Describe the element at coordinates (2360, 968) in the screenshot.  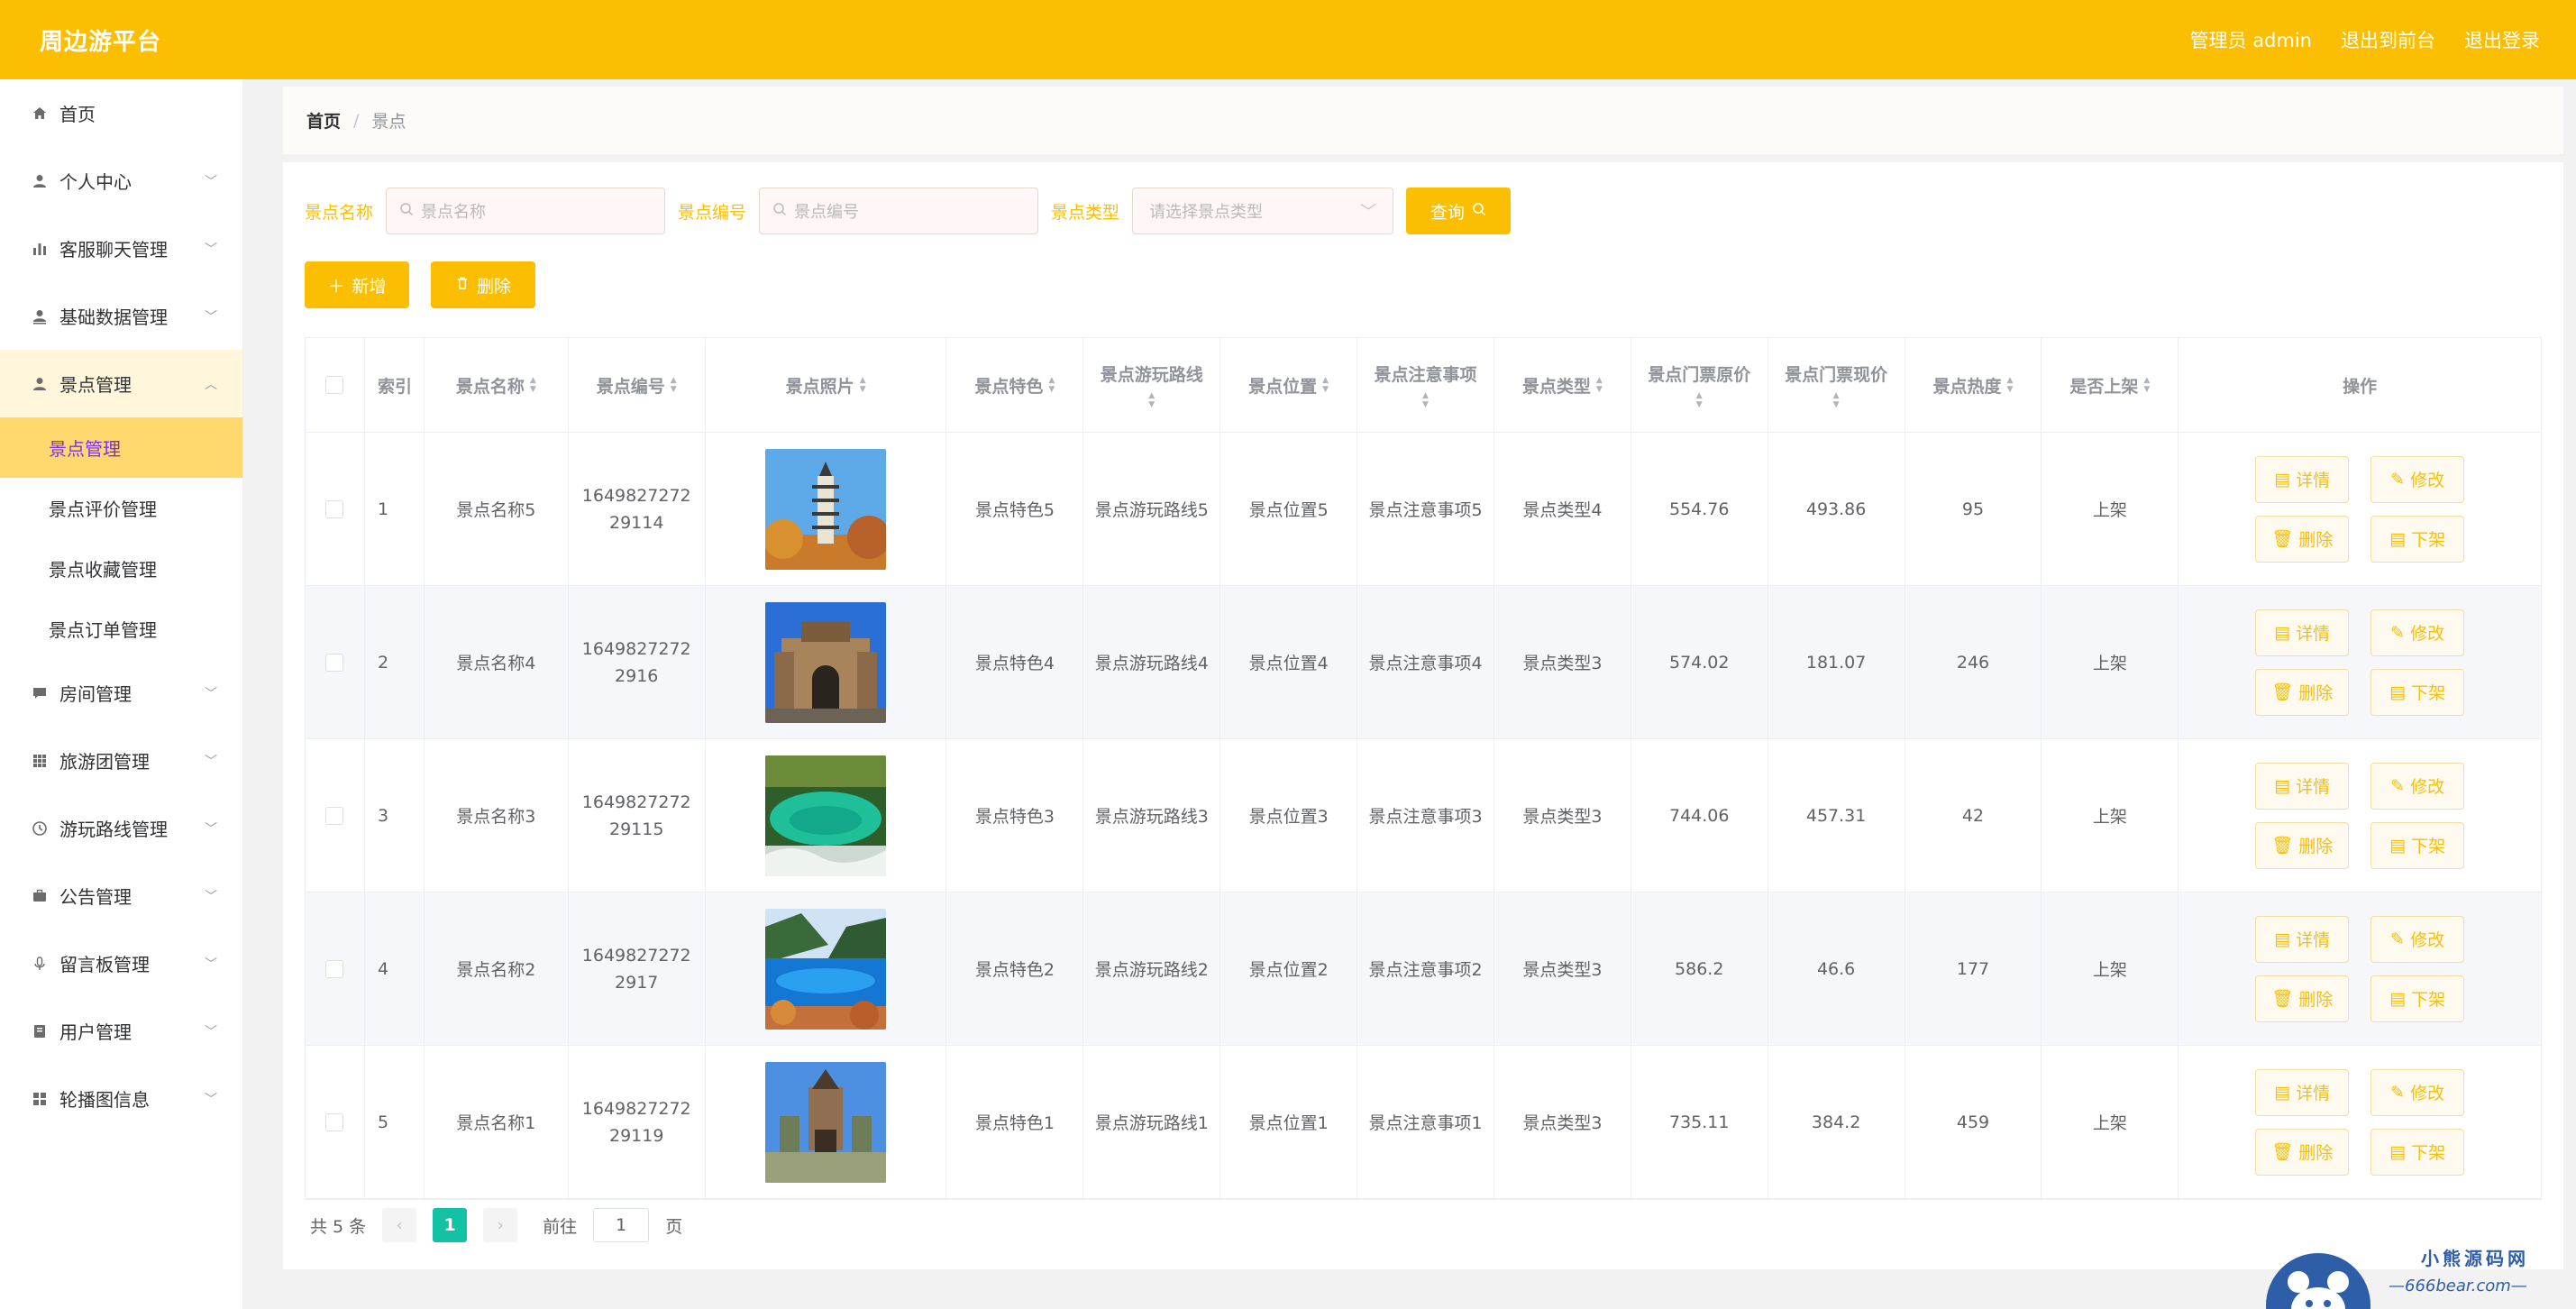
I see `cell-ops: ▤ 详情 ✎ 修改 🗑 删除 ▤ 下架` at that location.